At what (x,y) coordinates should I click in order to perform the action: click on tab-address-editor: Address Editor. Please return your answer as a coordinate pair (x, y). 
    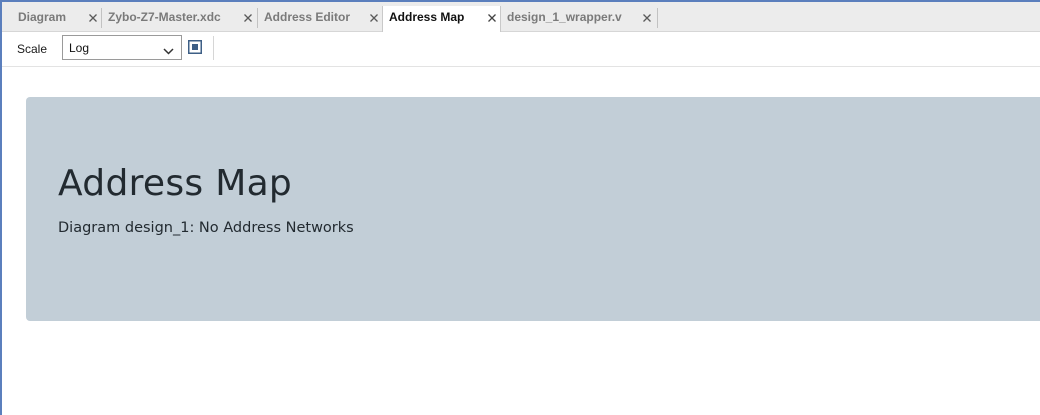
    Looking at the image, I should click on (320, 19).